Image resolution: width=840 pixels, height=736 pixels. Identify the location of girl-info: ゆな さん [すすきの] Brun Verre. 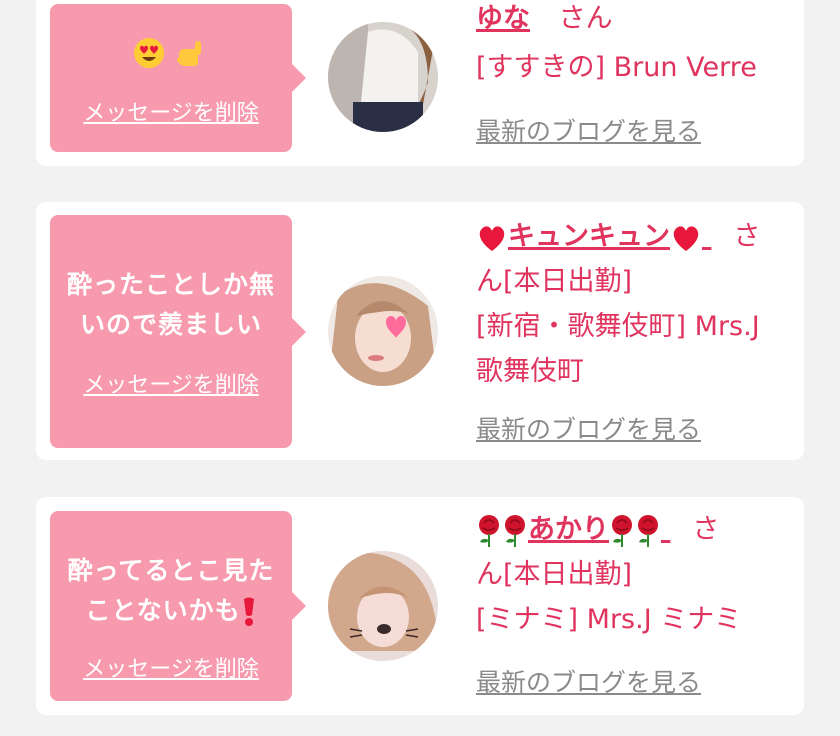
(631, 45).